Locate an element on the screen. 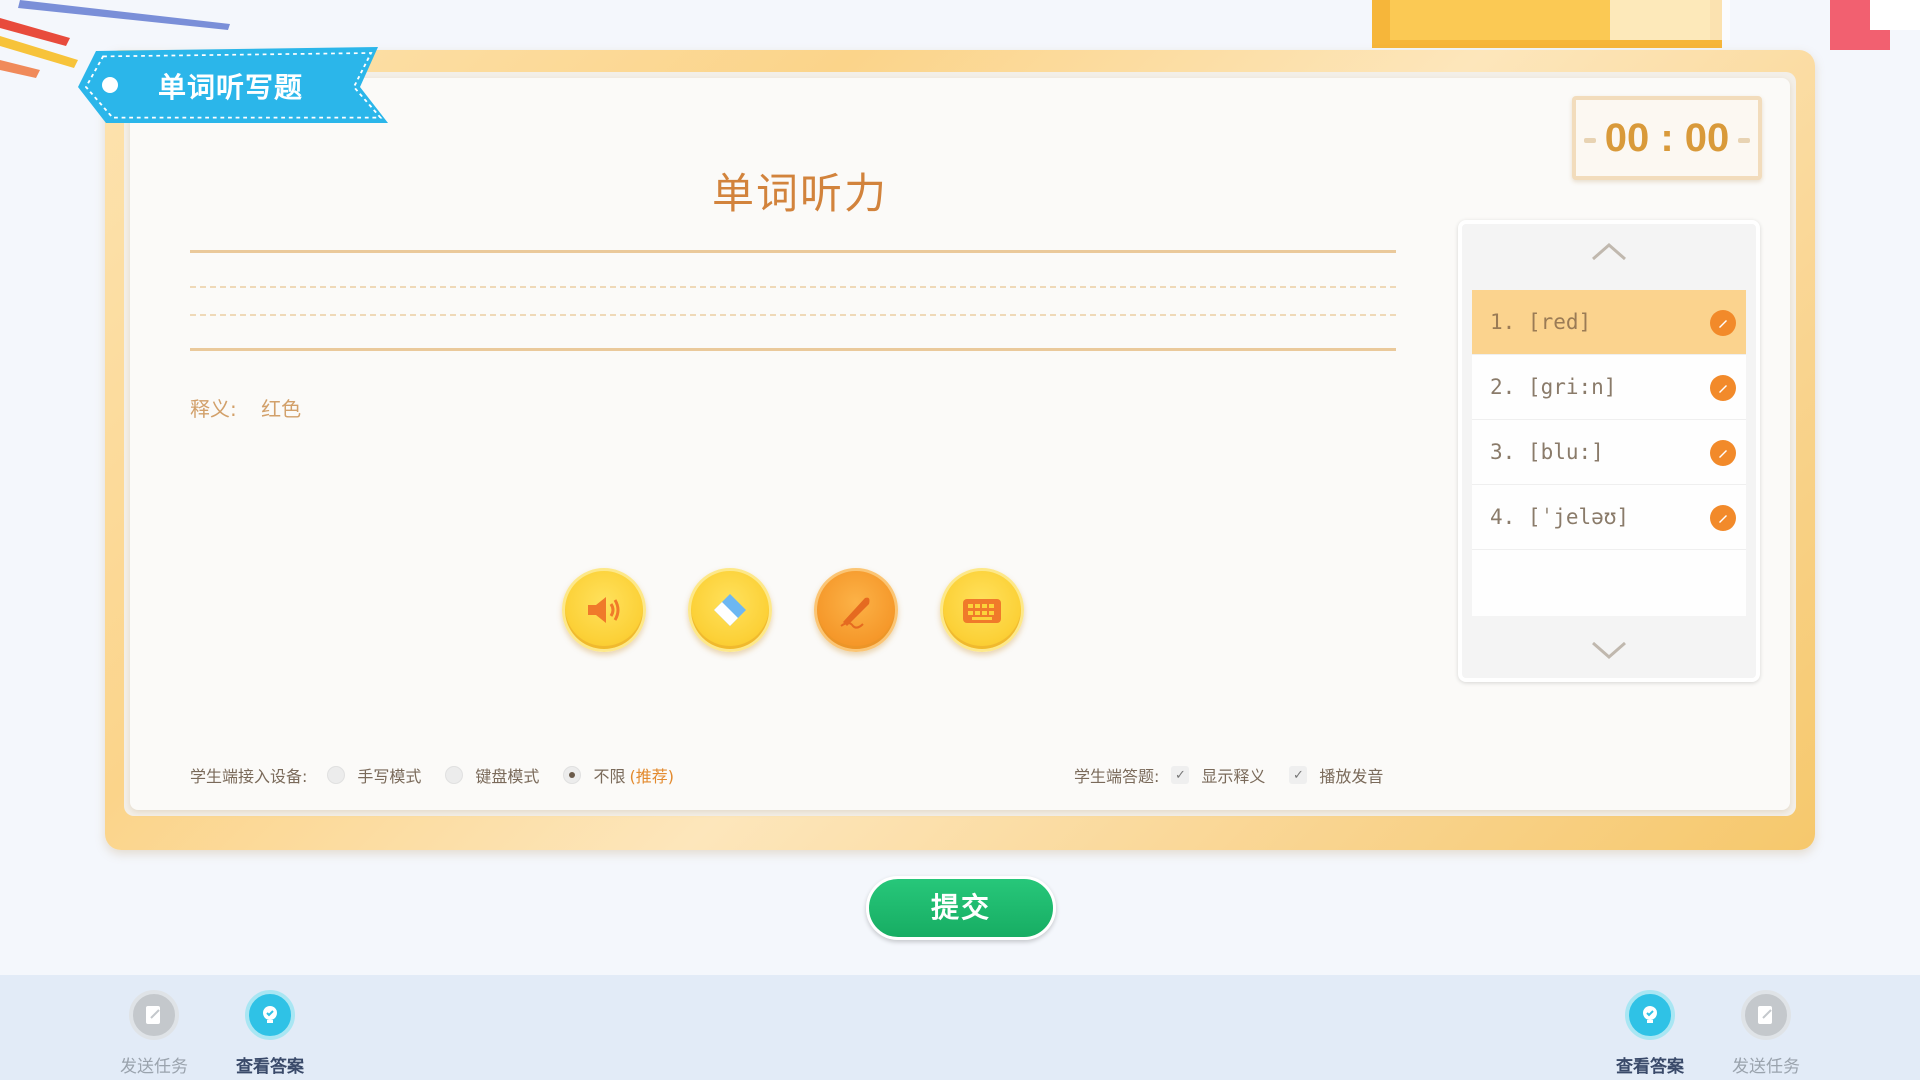  chevron-up-icon is located at coordinates (1609, 252).